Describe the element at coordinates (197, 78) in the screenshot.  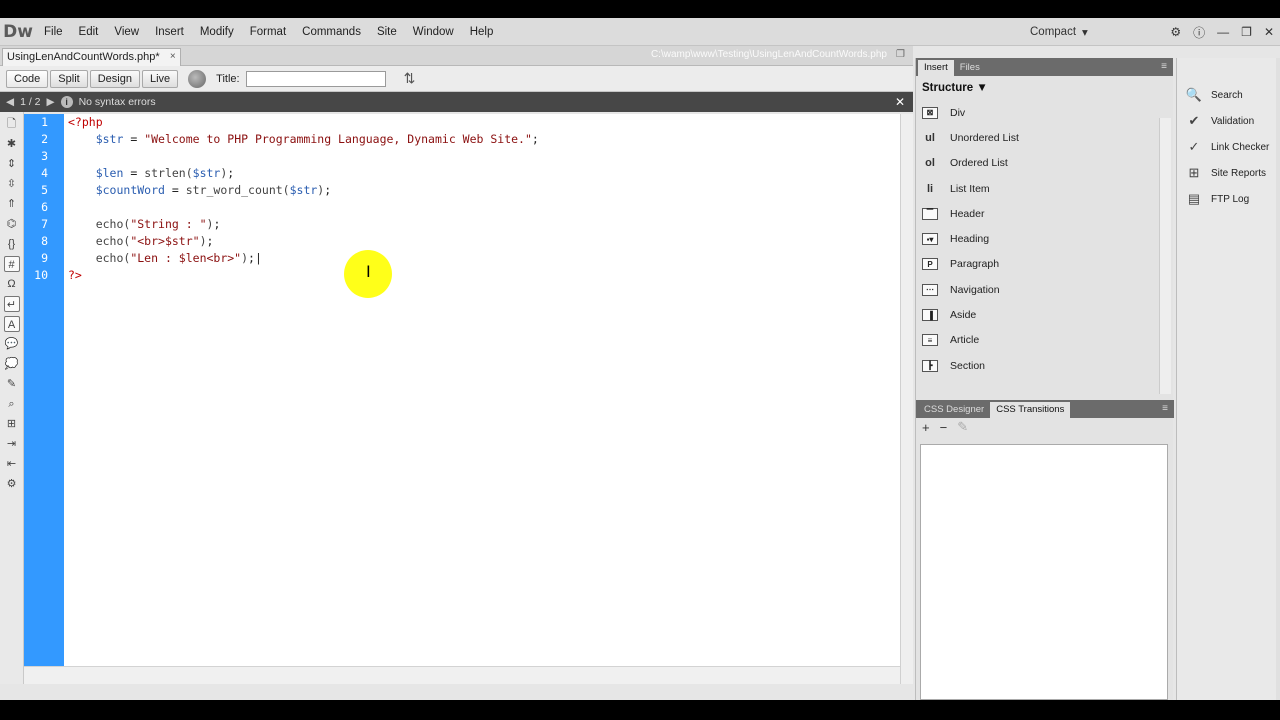
I see `preview-browser-icon` at that location.